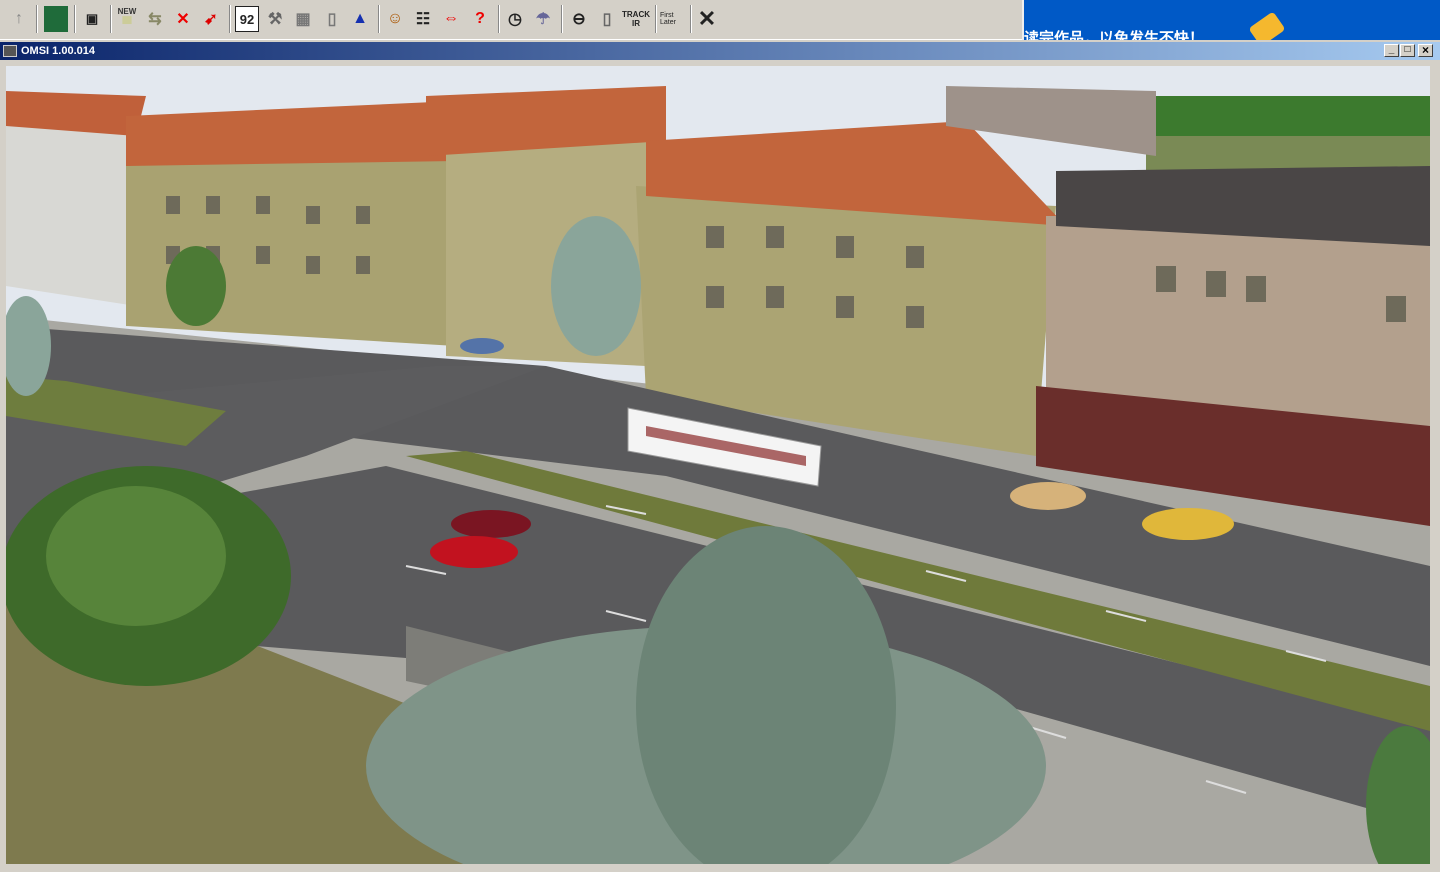  I want to click on desktop-banner-text: 读完作品，以免发生不快！, so click(1114, 35).